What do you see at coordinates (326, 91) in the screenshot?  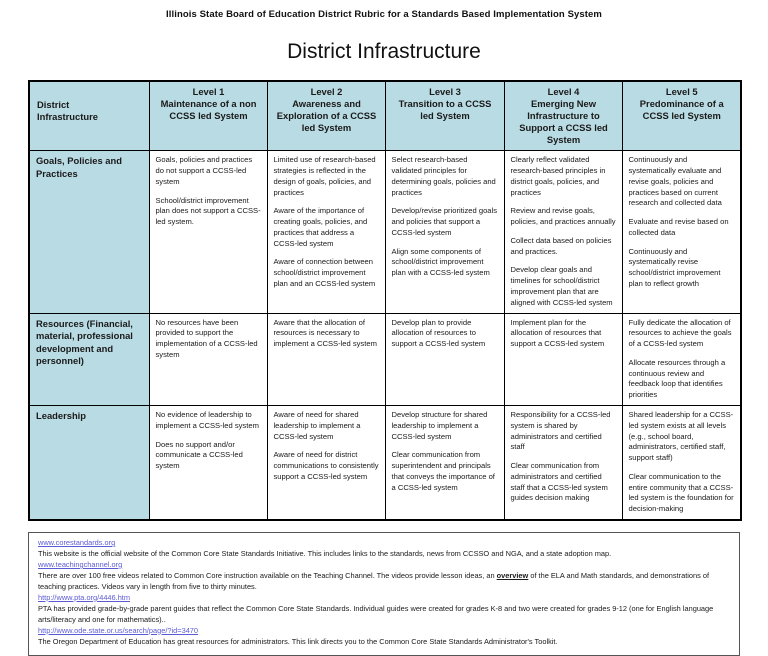 I see `level-number-2: Level 2` at bounding box center [326, 91].